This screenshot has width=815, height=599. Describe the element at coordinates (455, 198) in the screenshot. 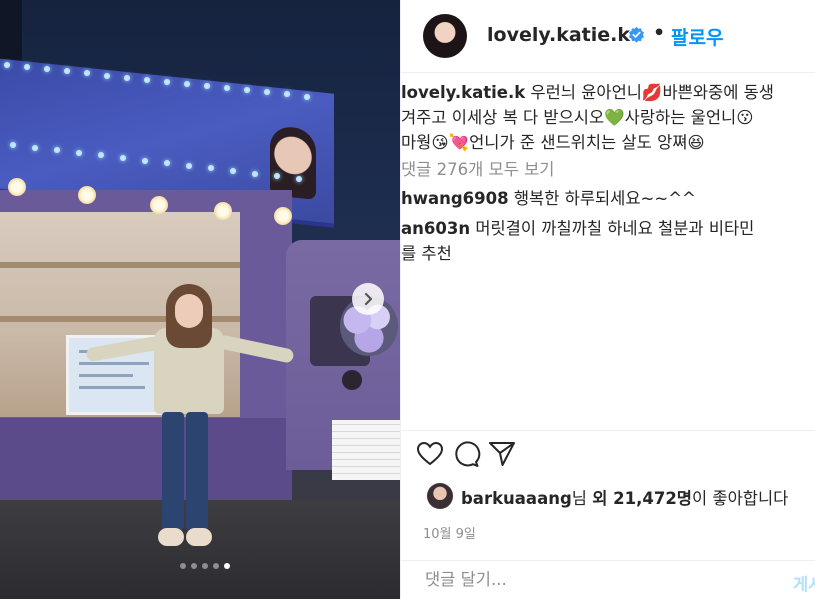

I see `comment-username: hwang6908` at that location.